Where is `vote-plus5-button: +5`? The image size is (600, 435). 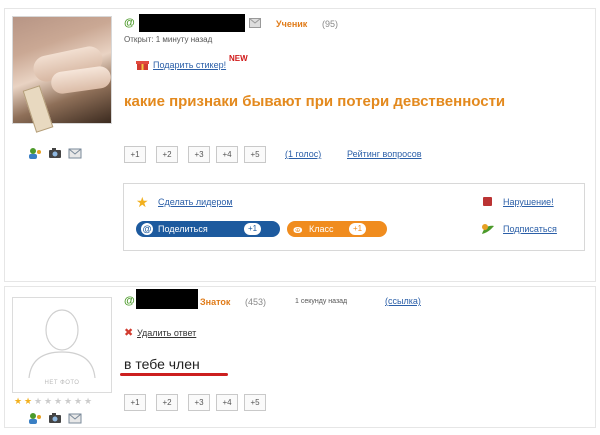
vote-plus5-button: +5 is located at coordinates (255, 154).